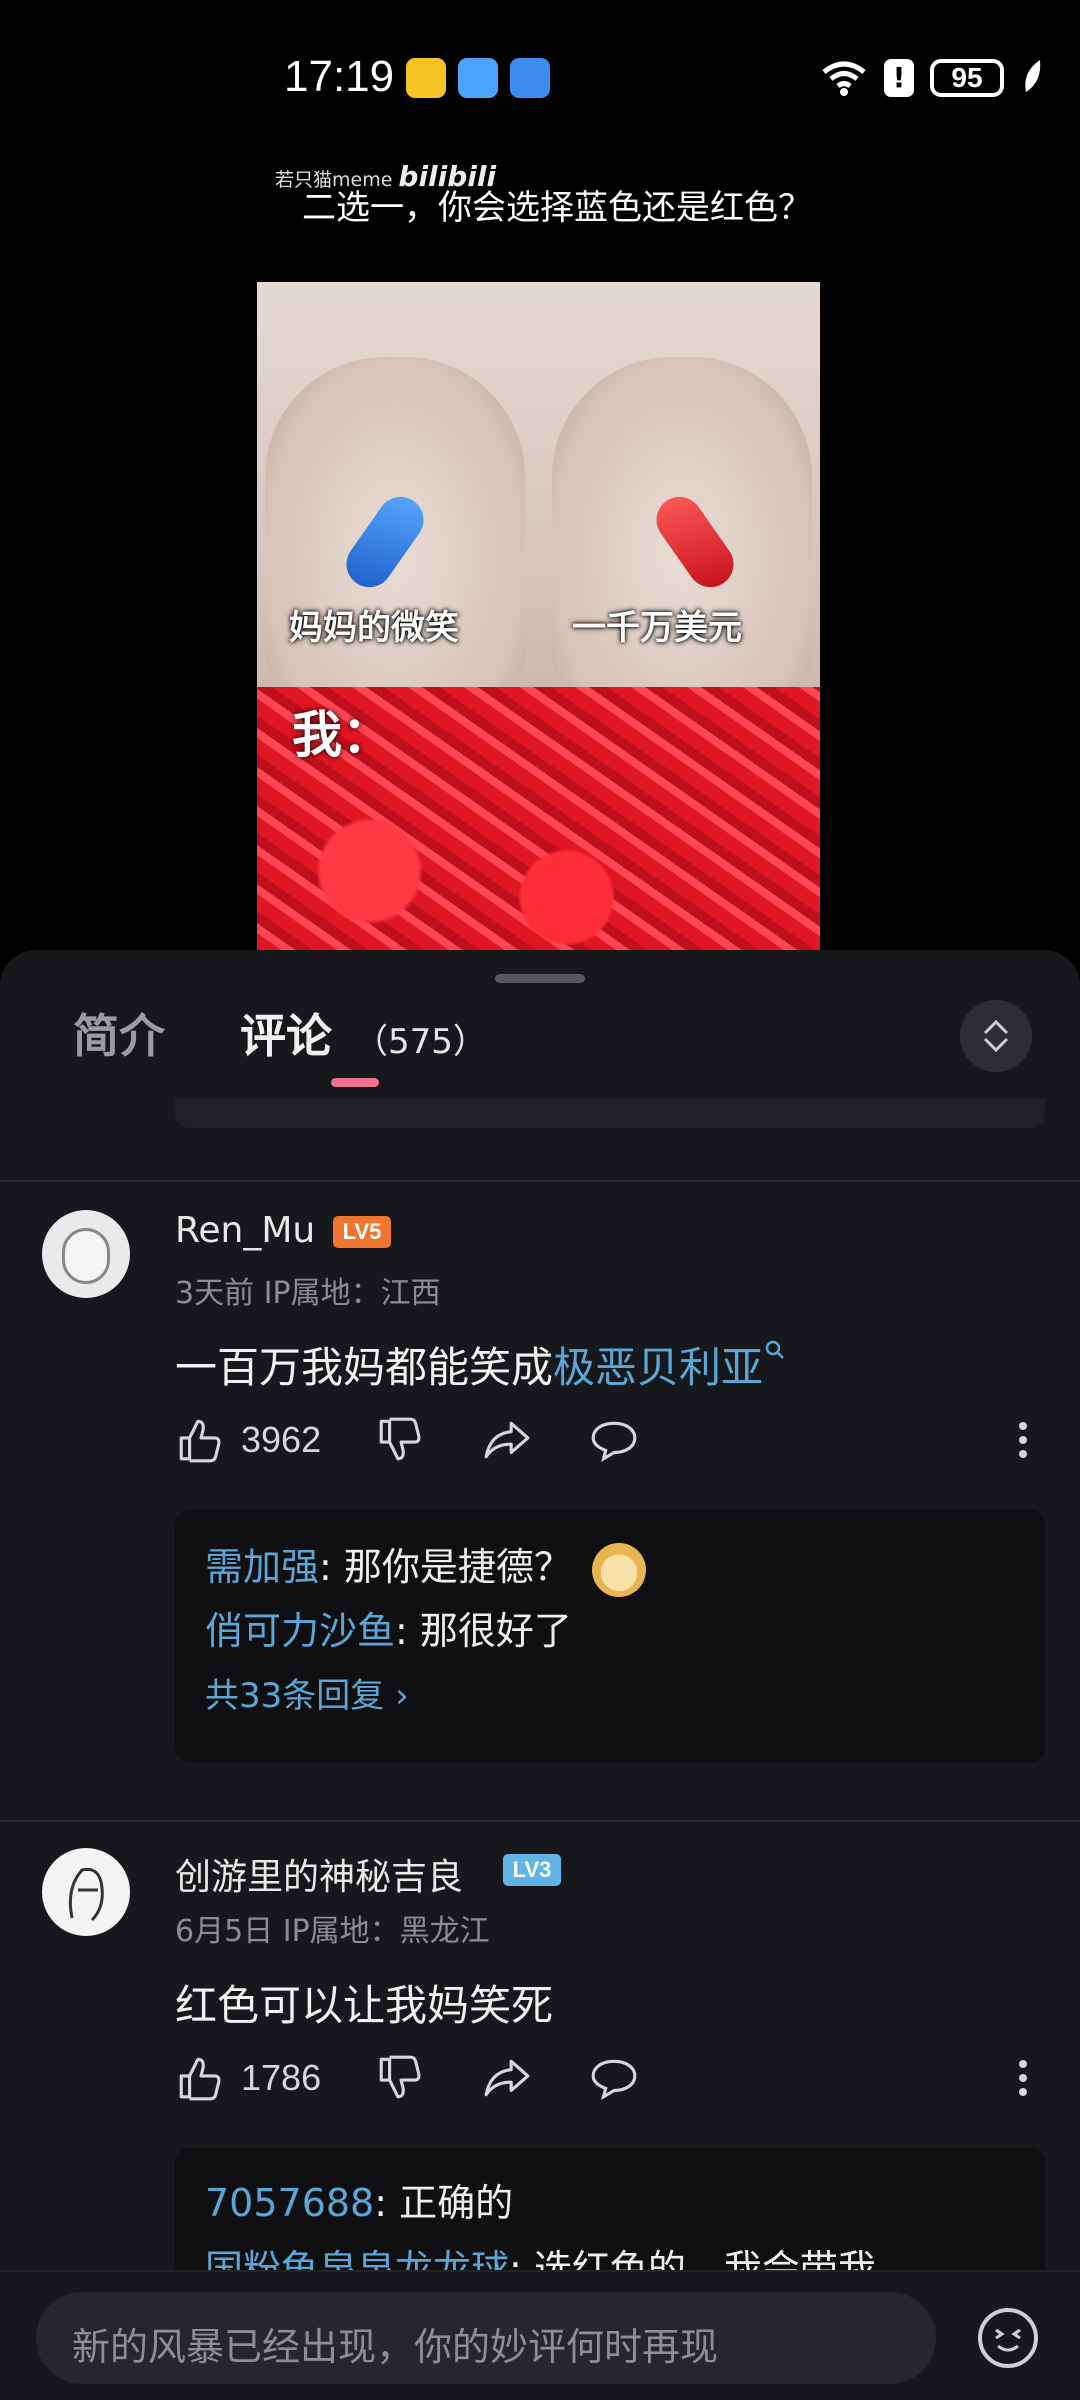 The width and height of the screenshot is (1080, 2400). Describe the element at coordinates (342, 735) in the screenshot. I see `me-label: 我：` at that location.